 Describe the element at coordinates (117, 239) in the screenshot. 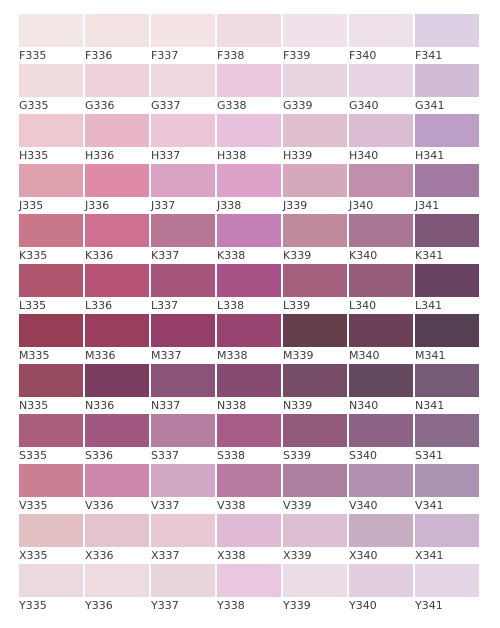

I see `color-swatch-item: K336` at that location.